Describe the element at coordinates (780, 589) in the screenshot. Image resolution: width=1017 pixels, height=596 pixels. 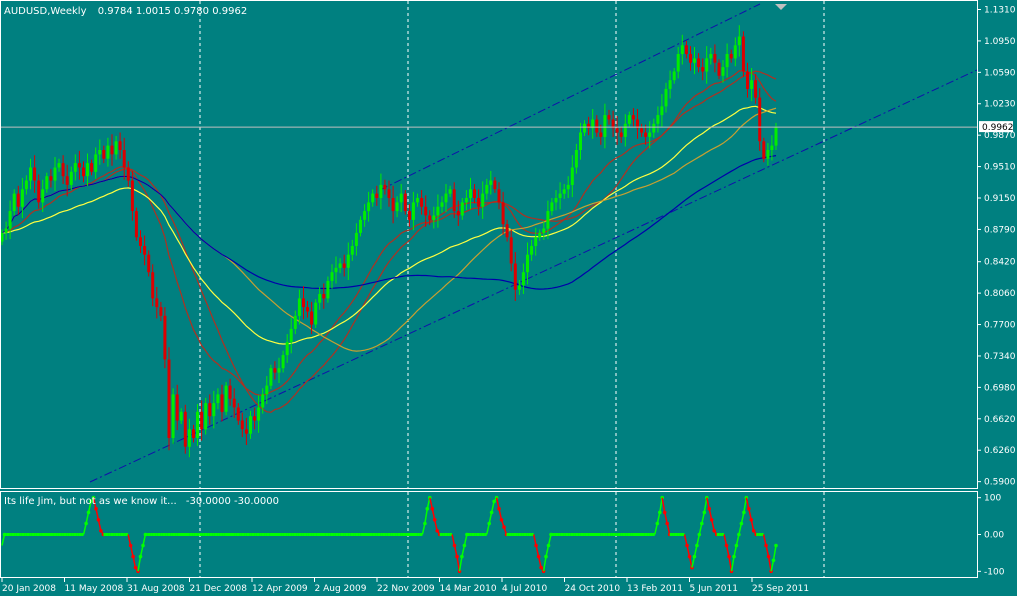
I see `time-tick-label: 25 Sep 2011` at that location.